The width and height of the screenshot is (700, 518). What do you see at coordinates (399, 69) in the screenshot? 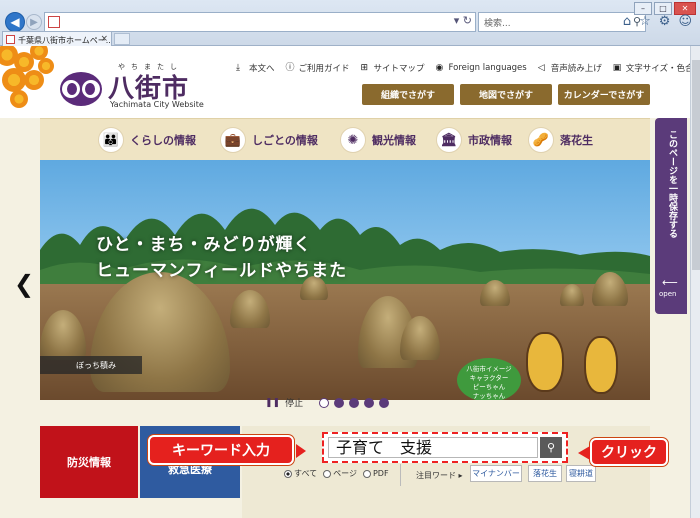
I see `util-label: サイトマップ` at bounding box center [399, 69].